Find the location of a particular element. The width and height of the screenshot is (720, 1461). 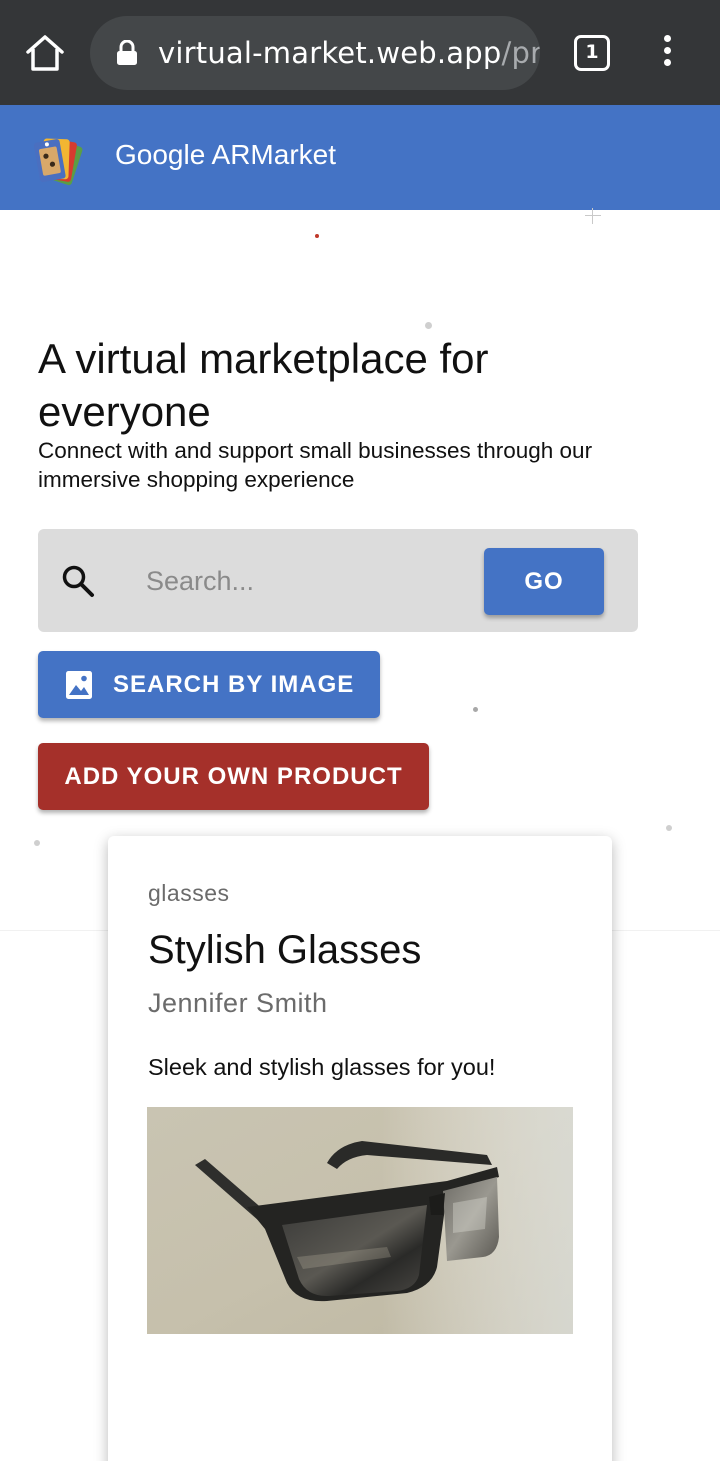

product-seller: Jennifer Smith is located at coordinates (238, 1003).